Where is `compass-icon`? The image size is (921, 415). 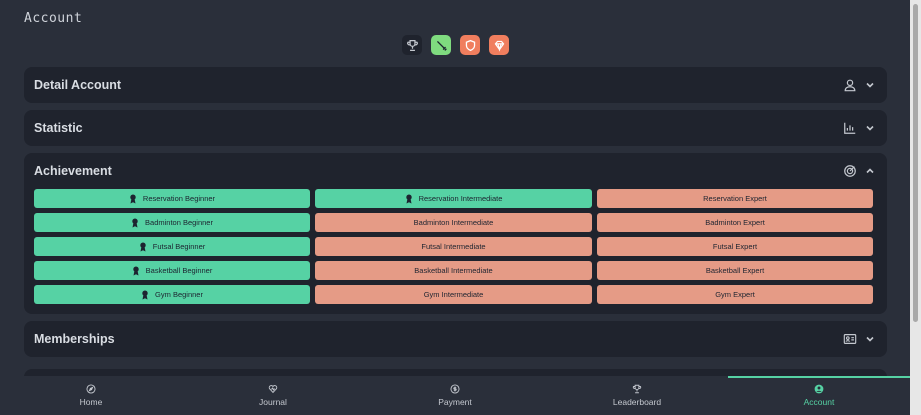
compass-icon is located at coordinates (91, 389).